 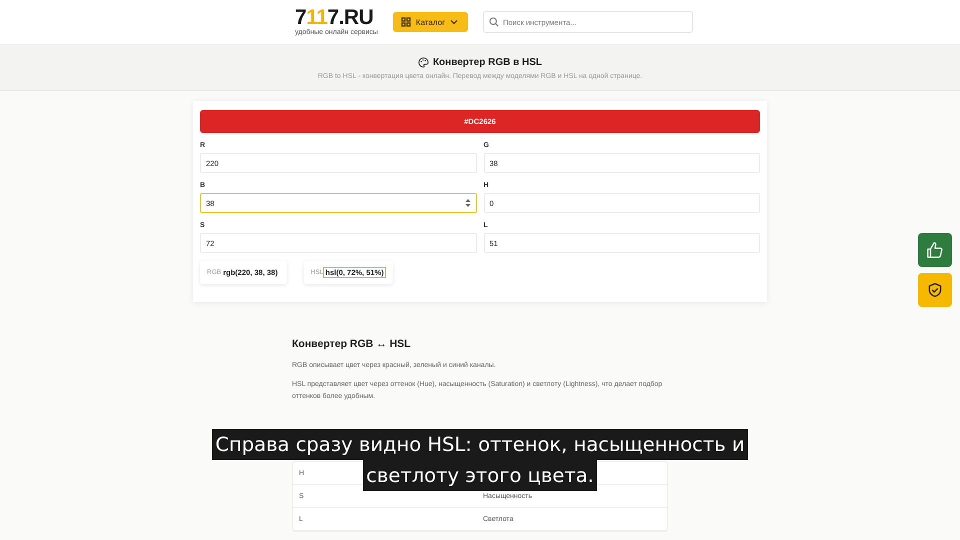 I want to click on like-button, so click(x=935, y=250).